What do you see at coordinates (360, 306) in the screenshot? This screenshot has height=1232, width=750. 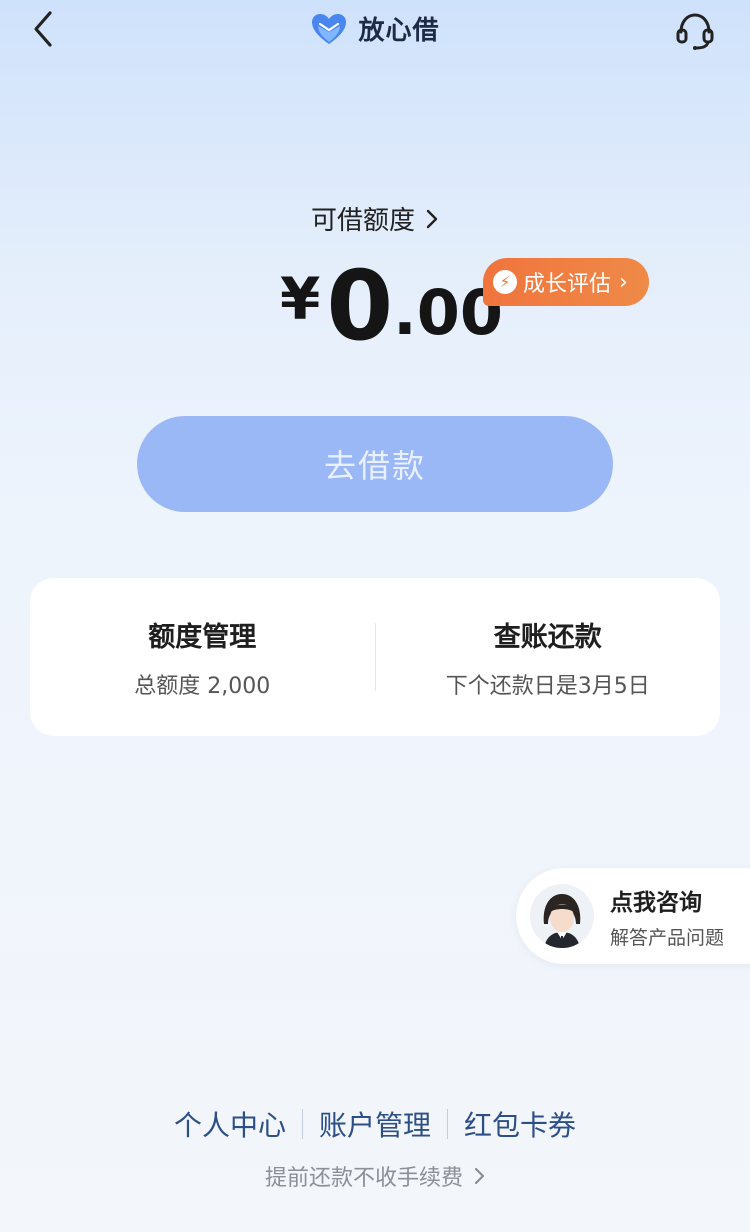 I see `amount-integer: 0` at bounding box center [360, 306].